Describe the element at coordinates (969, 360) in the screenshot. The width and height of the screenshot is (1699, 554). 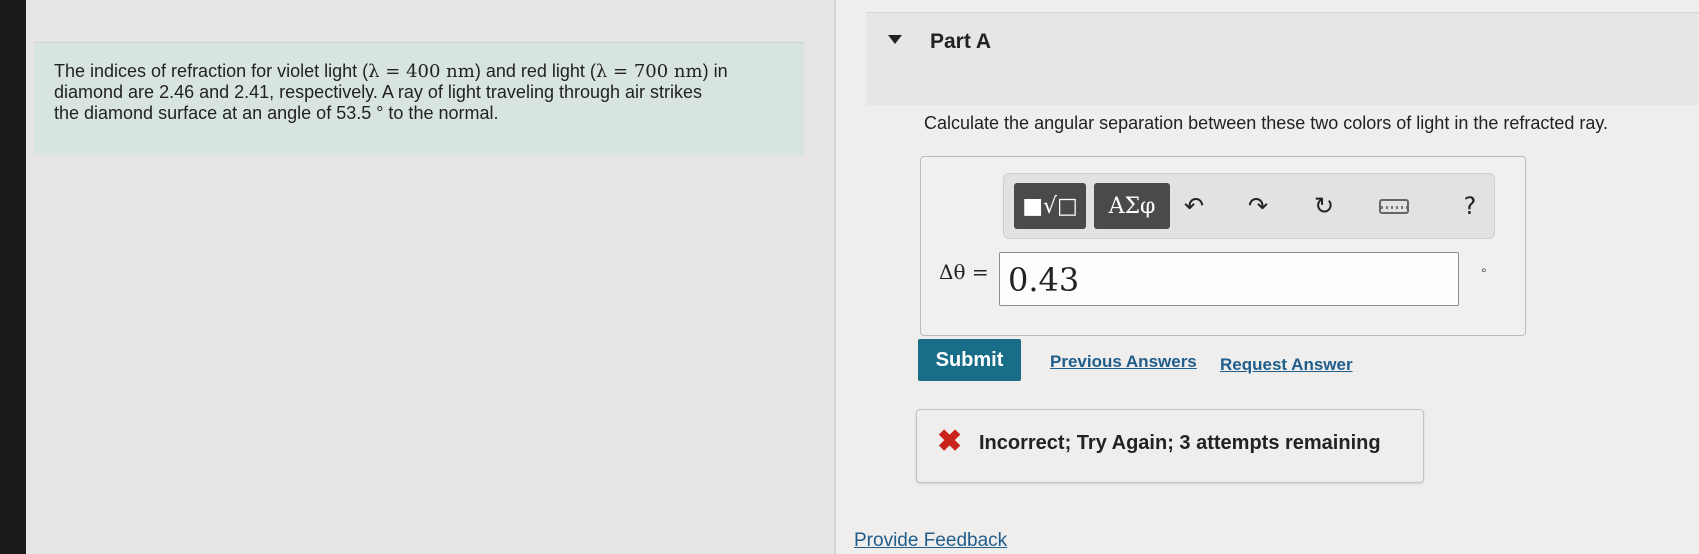
I see `submit-button: Submit` at that location.